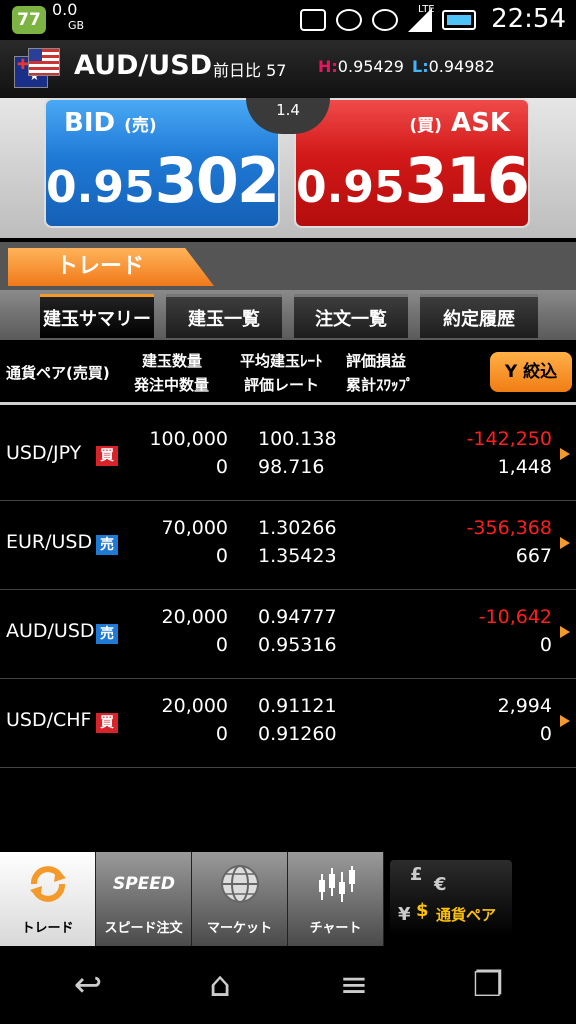 This screenshot has width=576, height=1024. What do you see at coordinates (58, 373) in the screenshot?
I see `col-pair: 通貨ペア(売買)` at bounding box center [58, 373].